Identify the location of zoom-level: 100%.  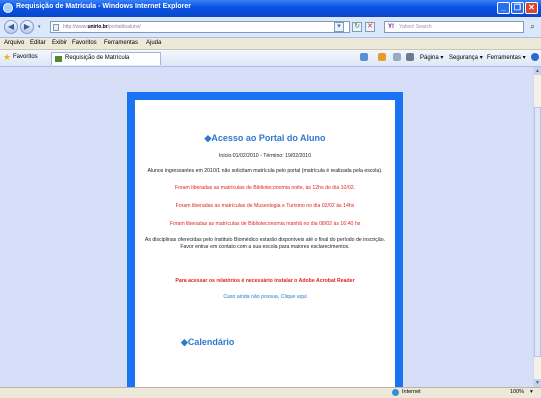
(517, 392).